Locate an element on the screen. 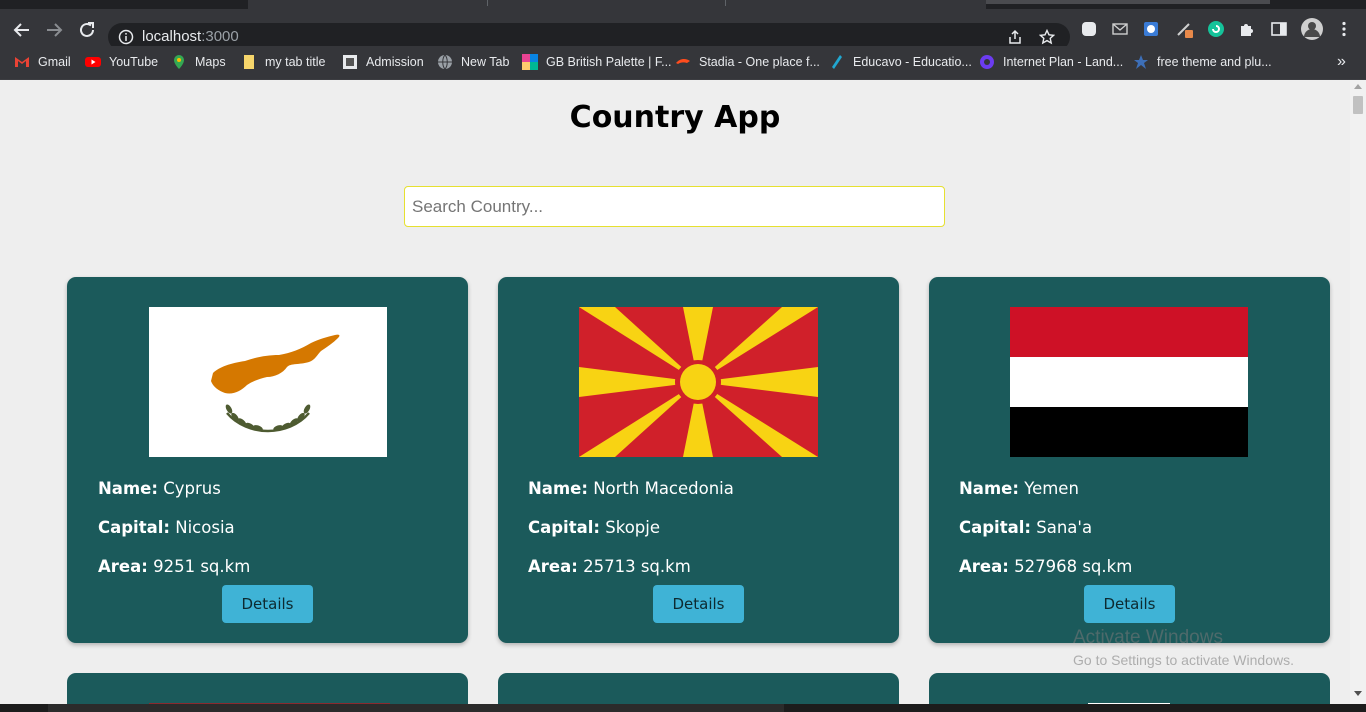 This screenshot has height=712, width=1366. bookmark-admission: Admission is located at coordinates (383, 62).